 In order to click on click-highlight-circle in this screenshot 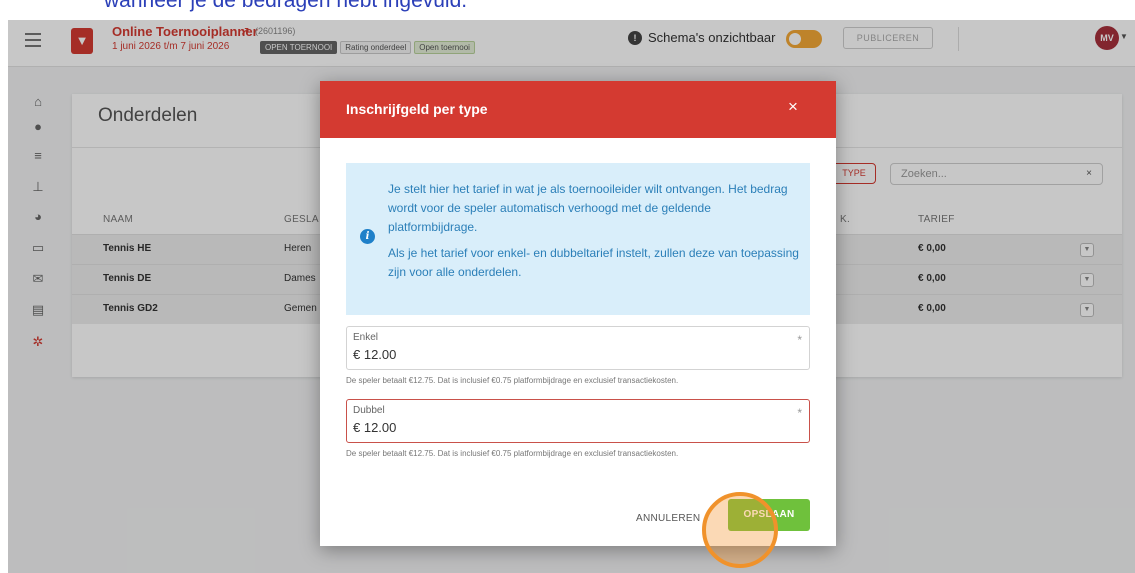, I will do `click(740, 530)`.